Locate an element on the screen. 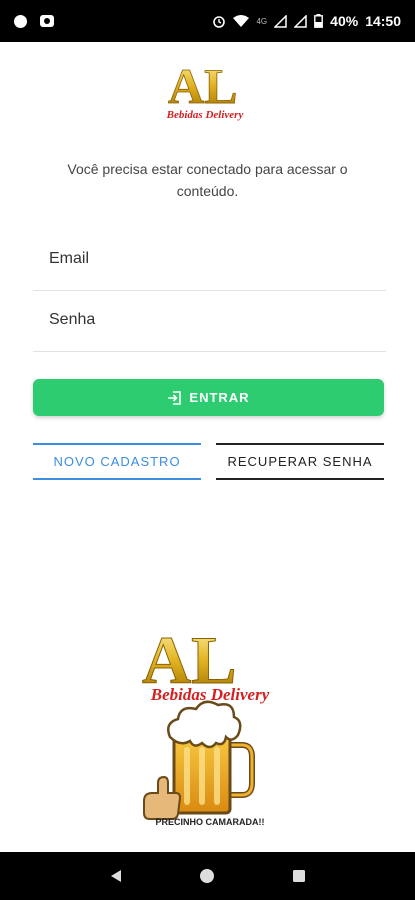  email-input is located at coordinates (209, 259).